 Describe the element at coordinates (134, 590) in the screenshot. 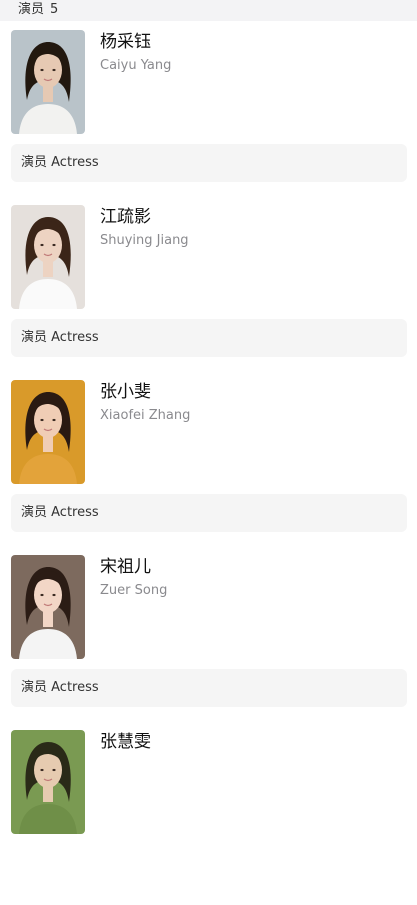

I see `cast-name-english: Zuer Song` at that location.